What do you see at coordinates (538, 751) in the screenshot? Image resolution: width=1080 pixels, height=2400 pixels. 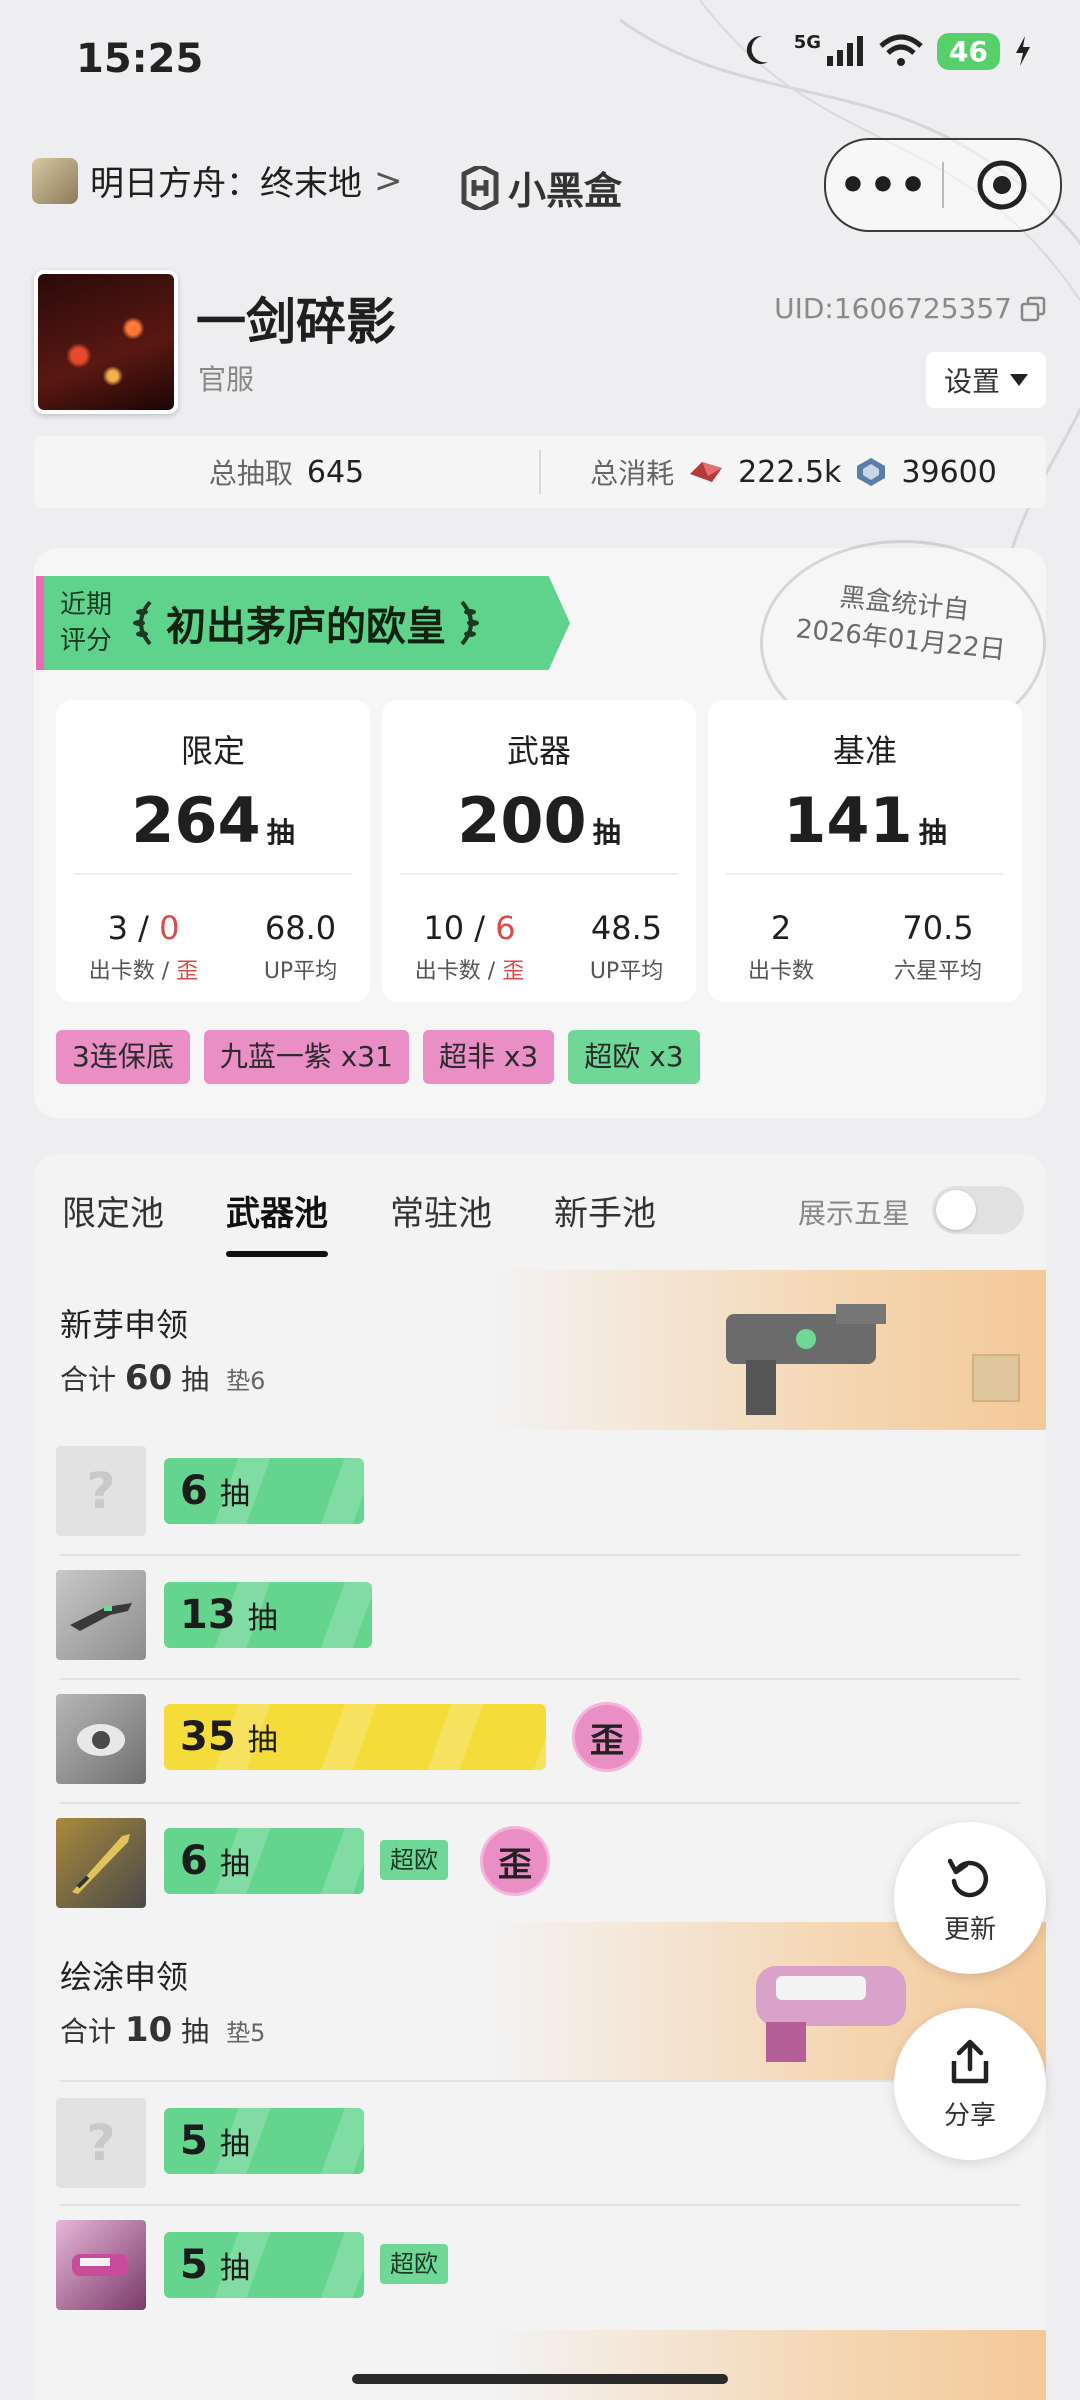 I see `stat-title: 武器` at bounding box center [538, 751].